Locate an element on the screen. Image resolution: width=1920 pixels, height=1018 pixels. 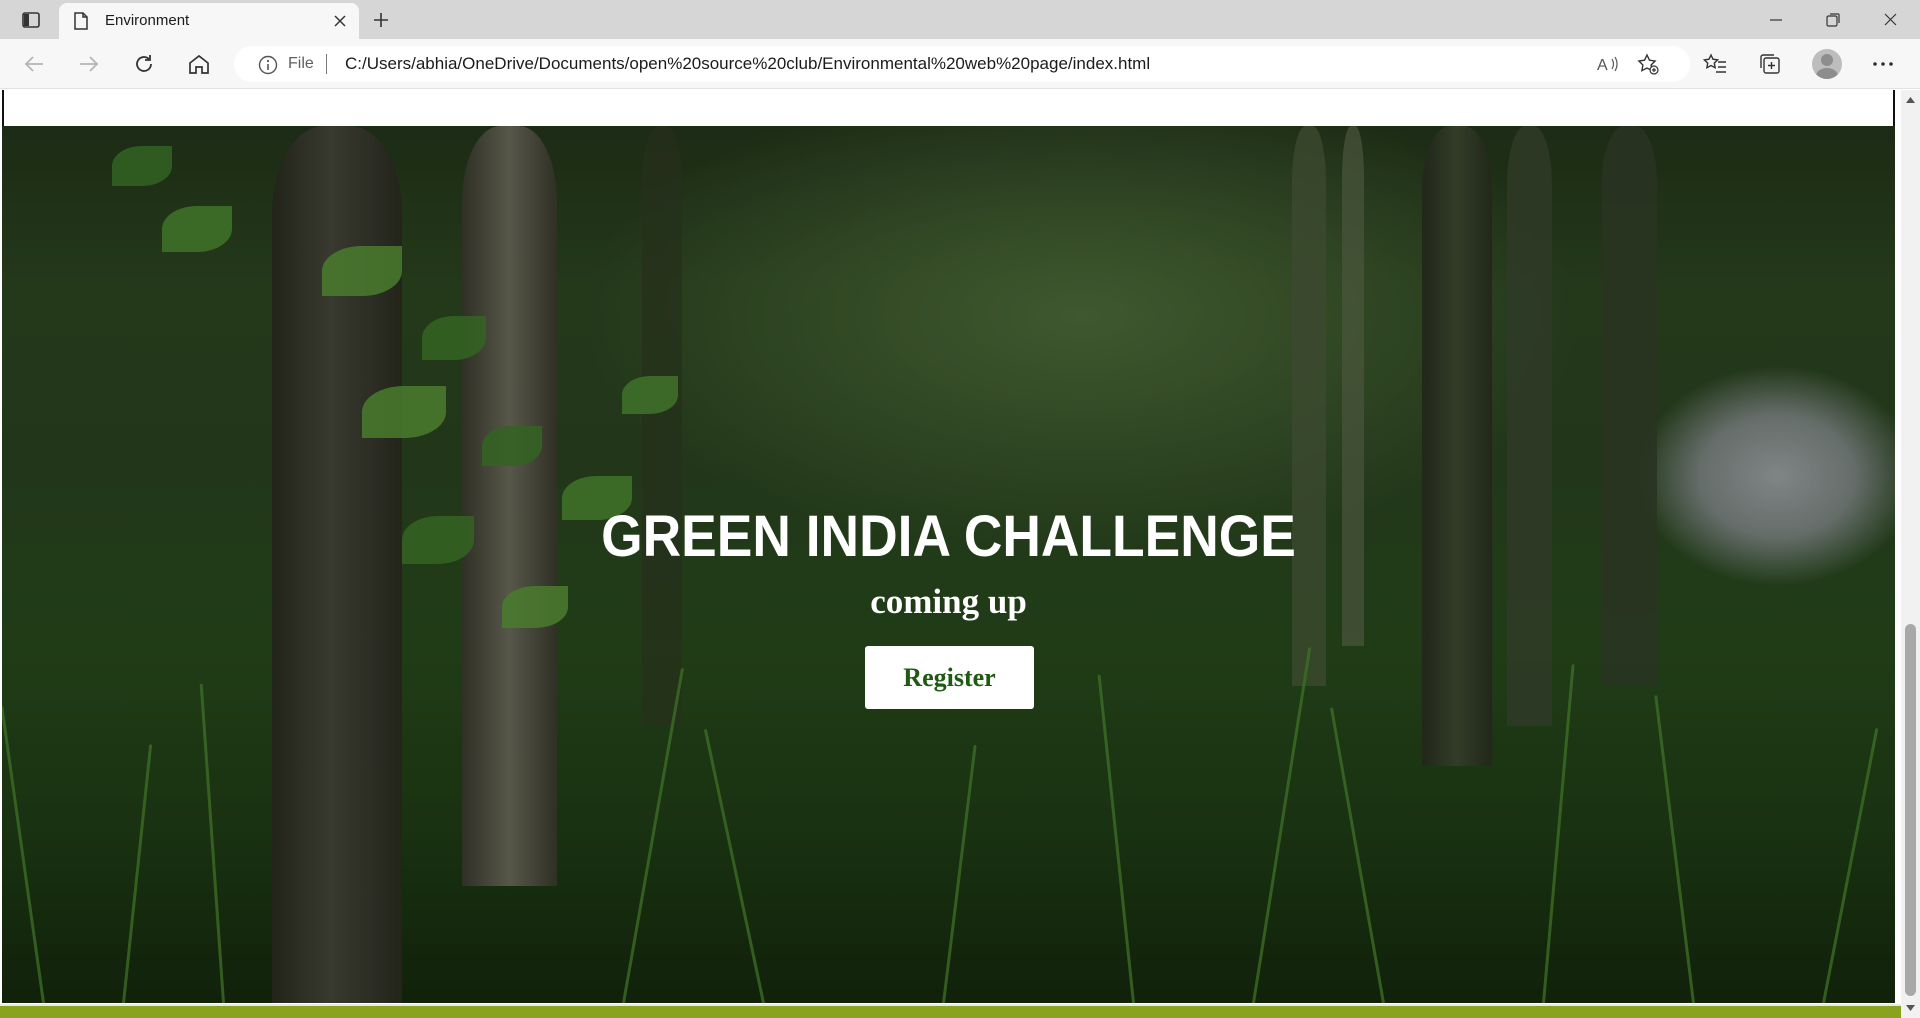
page-file-icon is located at coordinates (81, 21).